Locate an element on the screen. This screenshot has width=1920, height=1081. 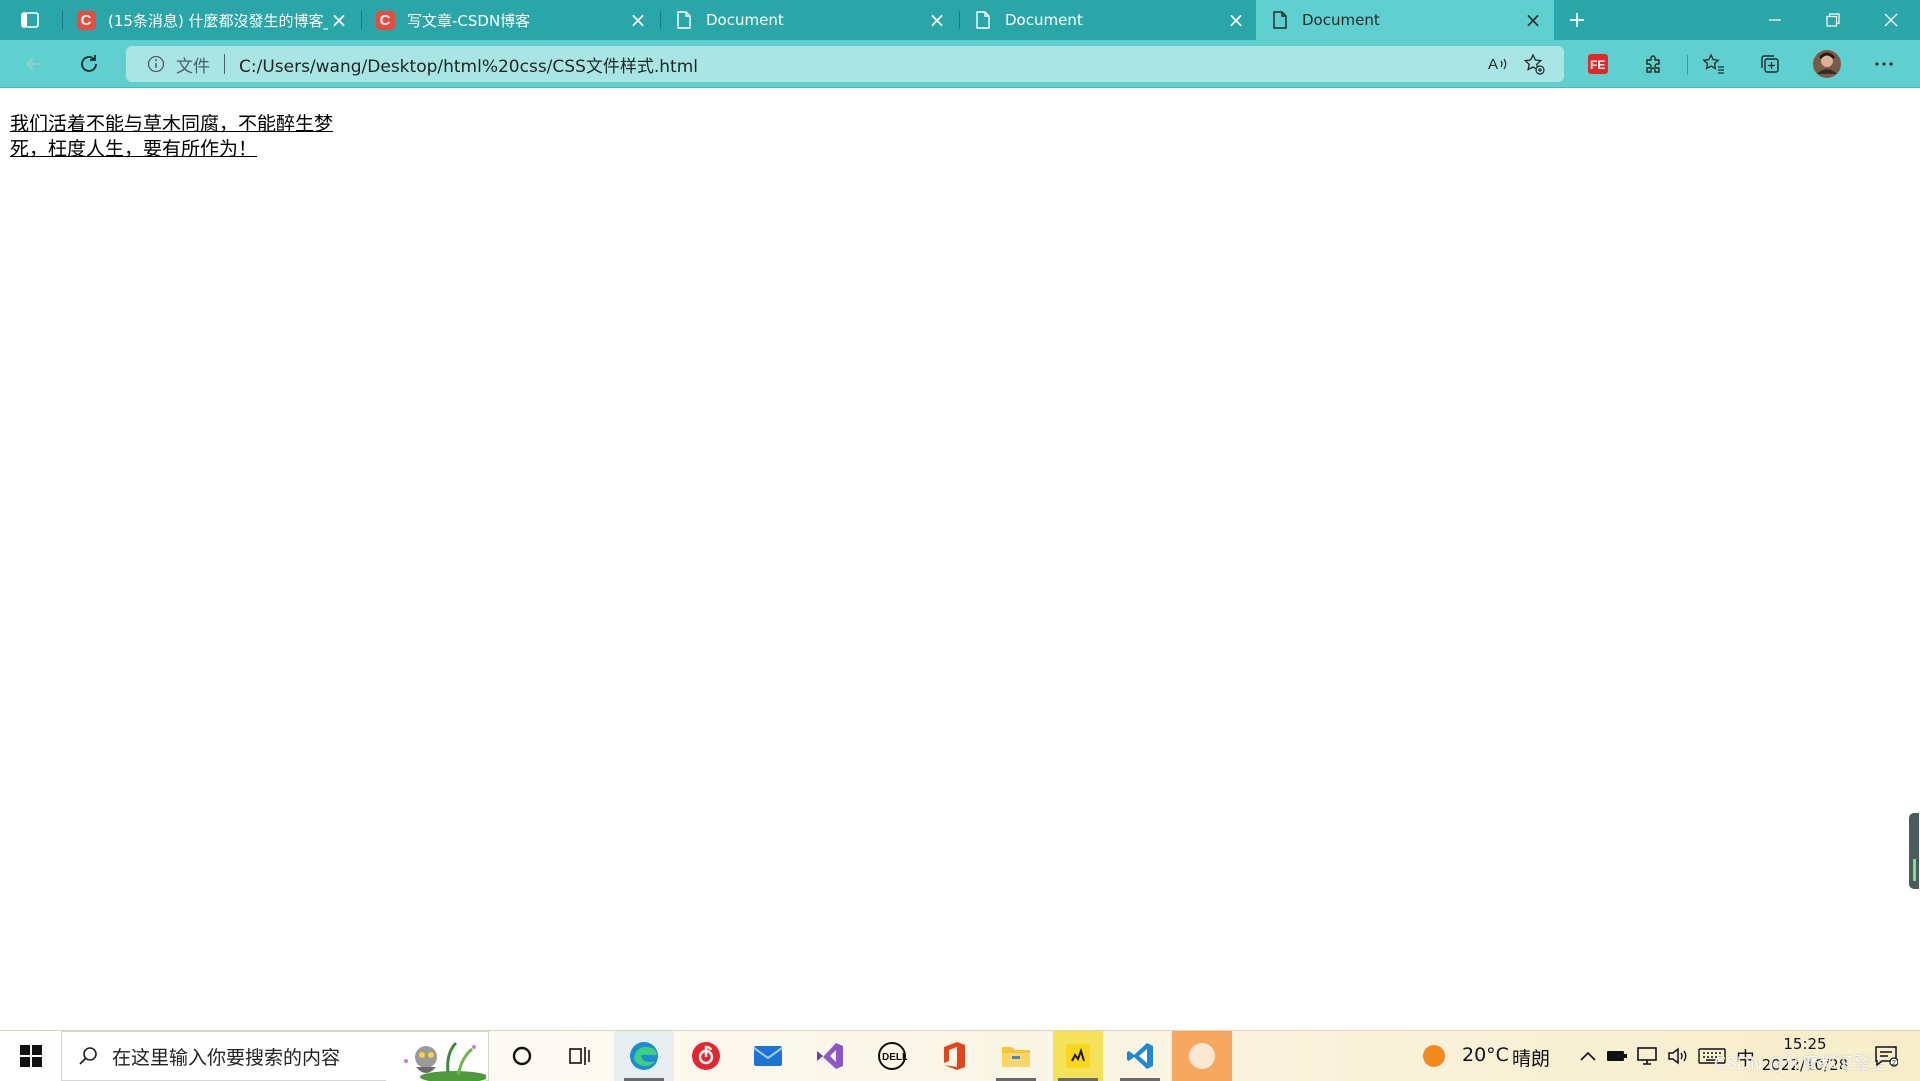
volume-icon is located at coordinates (1678, 1056).